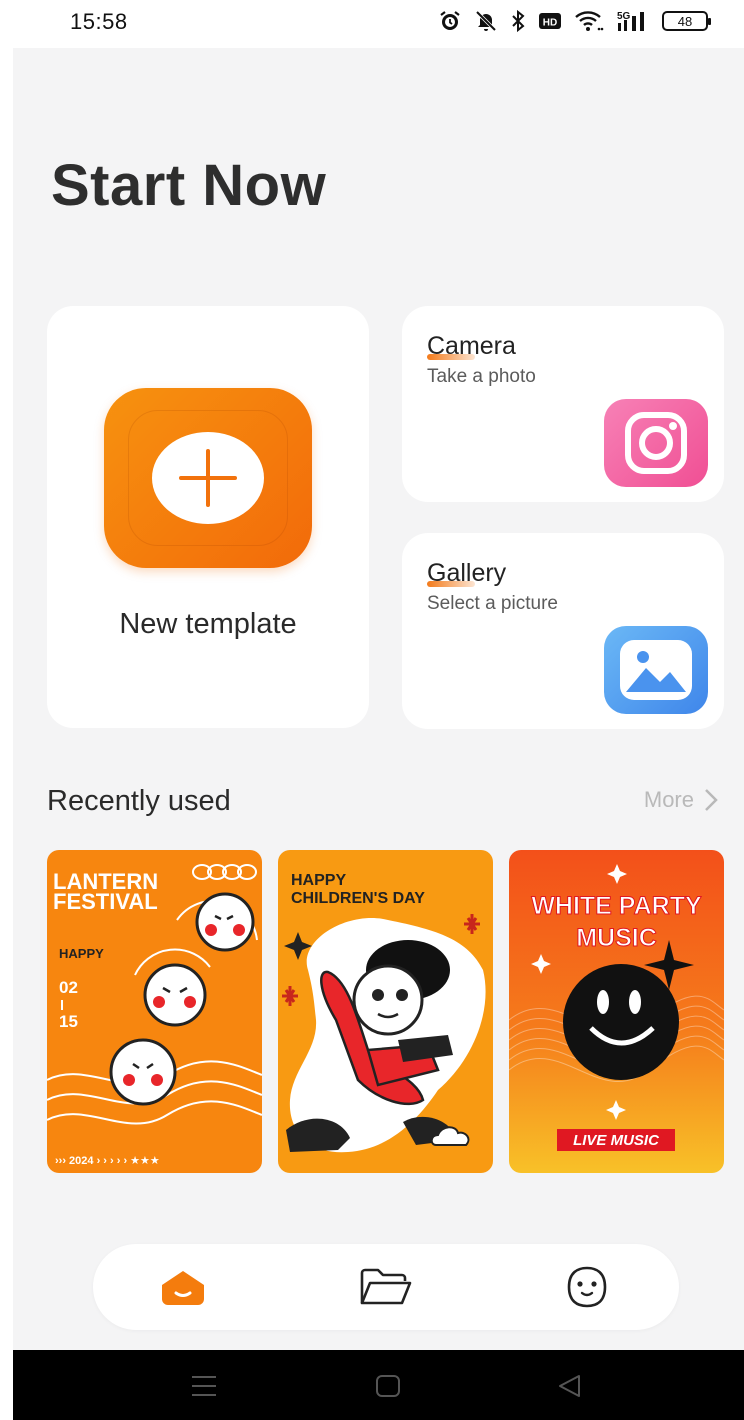 This screenshot has height=1420, width=744. Describe the element at coordinates (492, 603) in the screenshot. I see `gallery-subtitle: Select a picture` at that location.